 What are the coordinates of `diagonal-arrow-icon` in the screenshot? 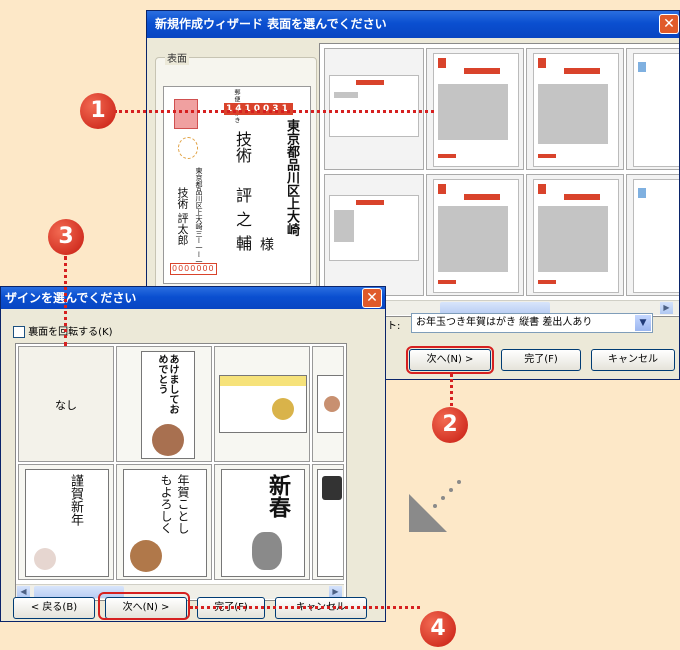 It's located at (435, 506).